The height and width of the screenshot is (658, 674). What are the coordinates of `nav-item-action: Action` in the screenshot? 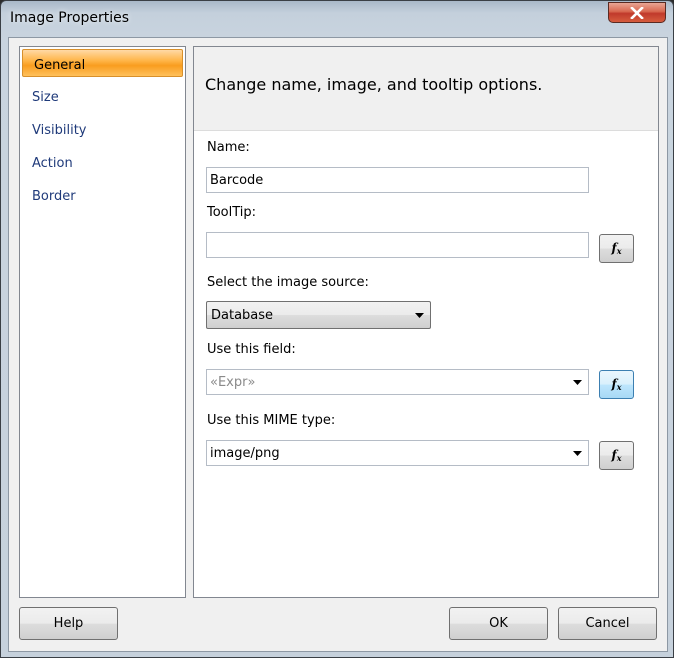 It's located at (102, 162).